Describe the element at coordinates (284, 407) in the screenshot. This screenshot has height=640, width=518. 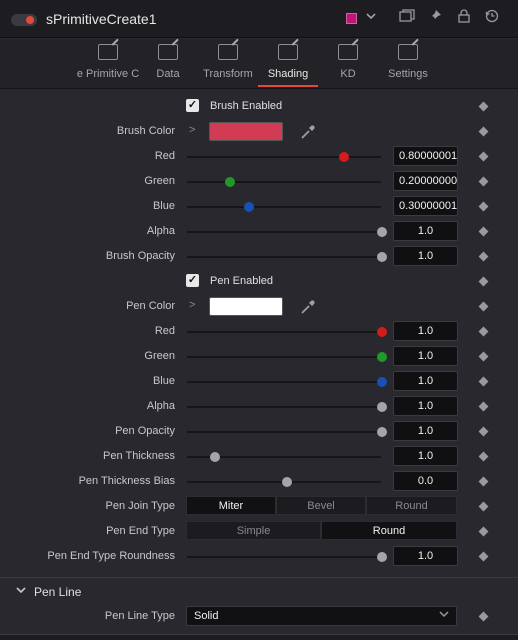
I see `pen-alpha-slider` at that location.